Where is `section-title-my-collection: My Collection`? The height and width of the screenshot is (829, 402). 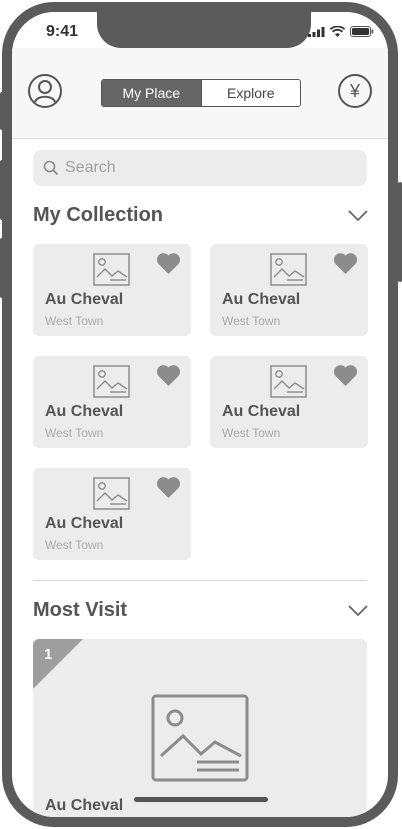 section-title-my-collection: My Collection is located at coordinates (98, 215).